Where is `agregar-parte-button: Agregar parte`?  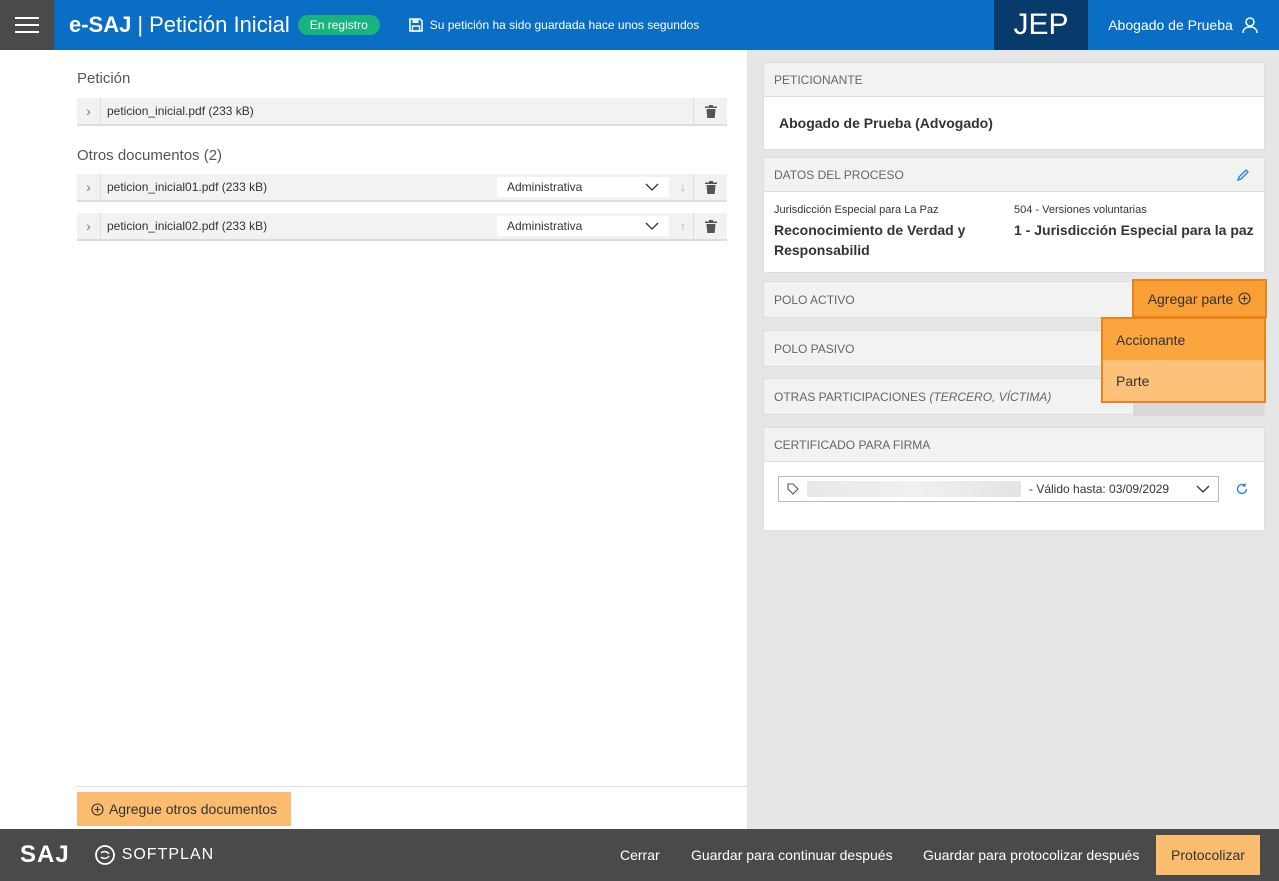 agregar-parte-button: Agregar parte is located at coordinates (1199, 298).